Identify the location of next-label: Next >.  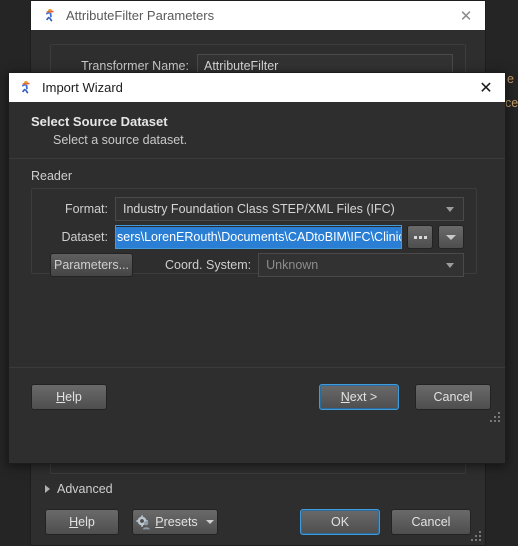
(359, 397).